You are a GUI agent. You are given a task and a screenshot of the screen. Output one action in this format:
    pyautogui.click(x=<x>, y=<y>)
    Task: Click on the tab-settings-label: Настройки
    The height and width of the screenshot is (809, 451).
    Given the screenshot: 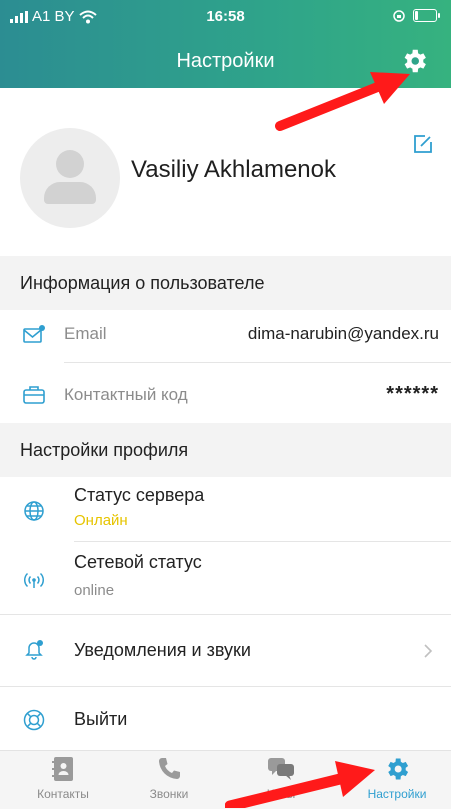 What is the action you would take?
    pyautogui.click(x=397, y=794)
    